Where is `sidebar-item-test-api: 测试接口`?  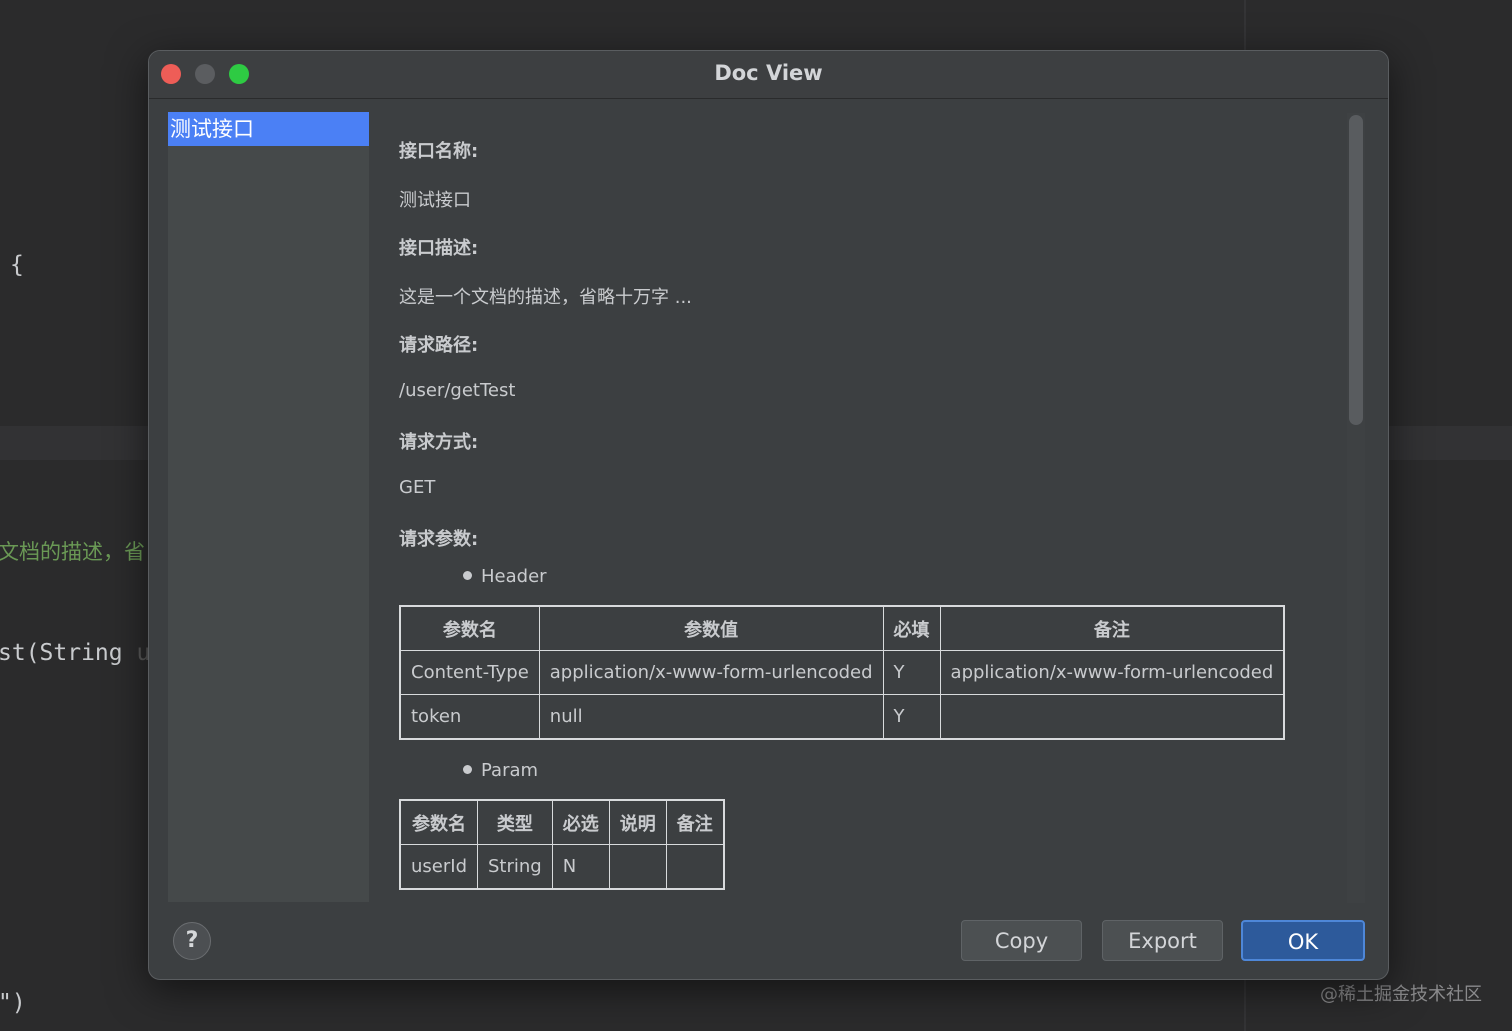 sidebar-item-test-api: 测试接口 is located at coordinates (268, 129).